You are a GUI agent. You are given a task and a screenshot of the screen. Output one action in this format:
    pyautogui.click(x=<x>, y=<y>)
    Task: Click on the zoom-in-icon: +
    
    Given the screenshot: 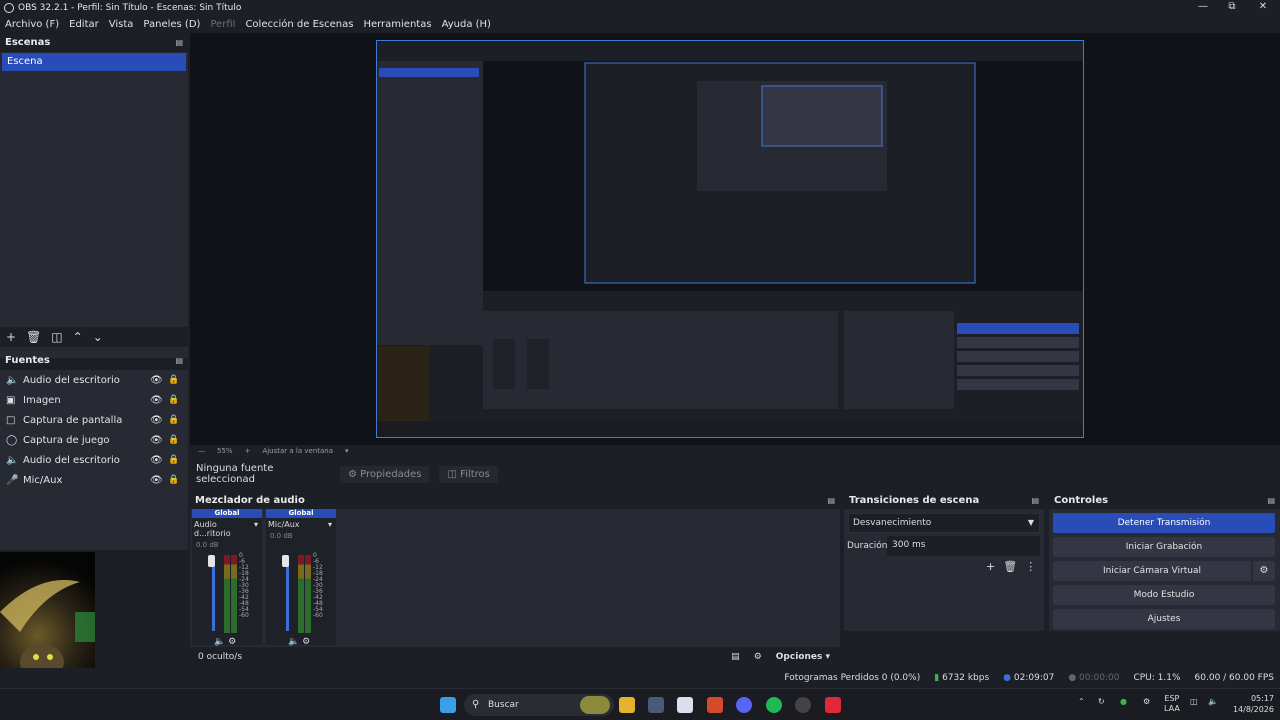 What is the action you would take?
    pyautogui.click(x=248, y=451)
    